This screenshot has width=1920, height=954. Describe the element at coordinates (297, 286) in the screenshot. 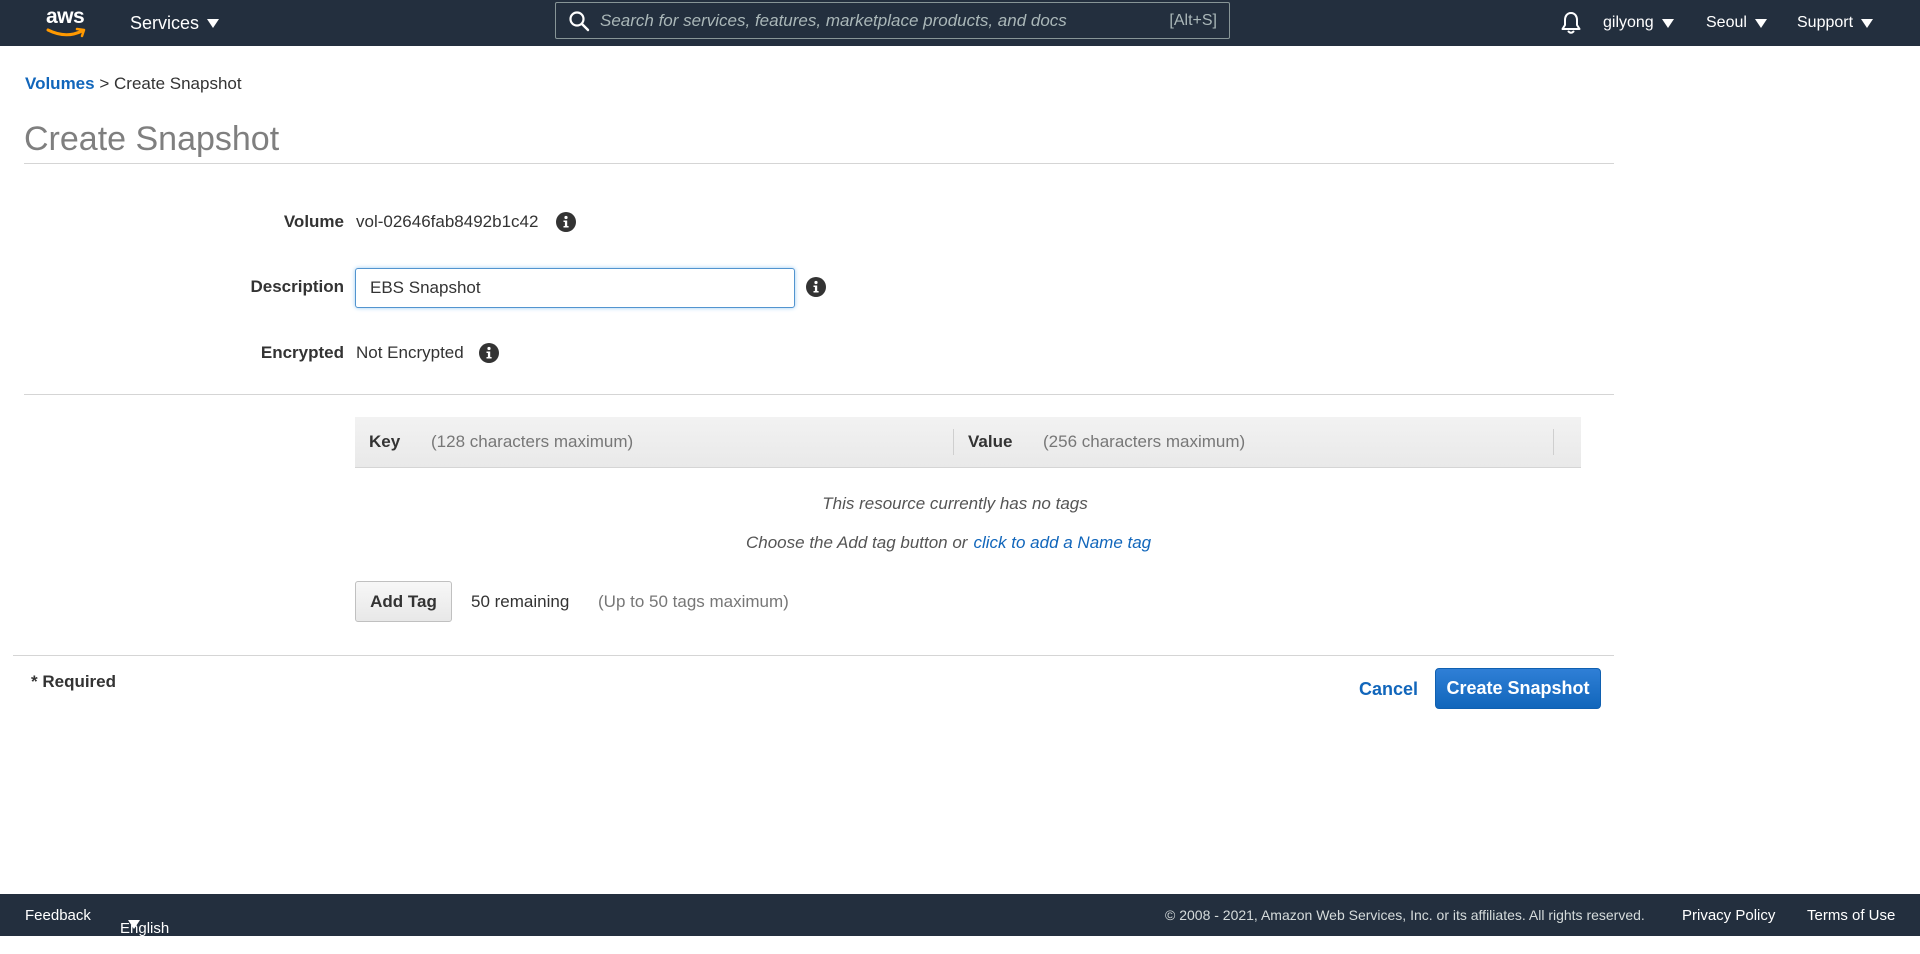

I see `description-label: Description` at that location.